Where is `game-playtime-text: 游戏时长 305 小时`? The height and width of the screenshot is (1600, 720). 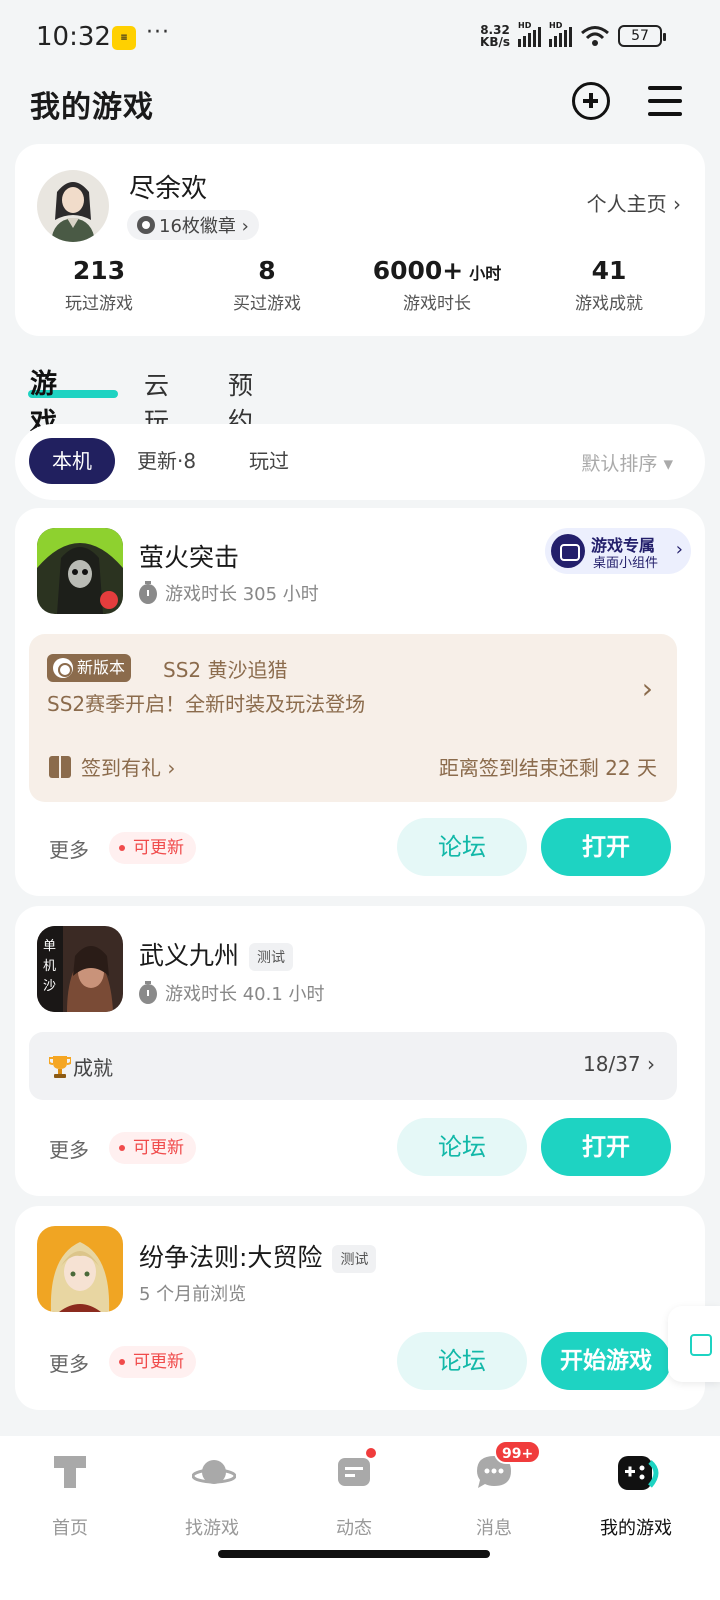
game-playtime-text: 游戏时长 305 小时 is located at coordinates (242, 594).